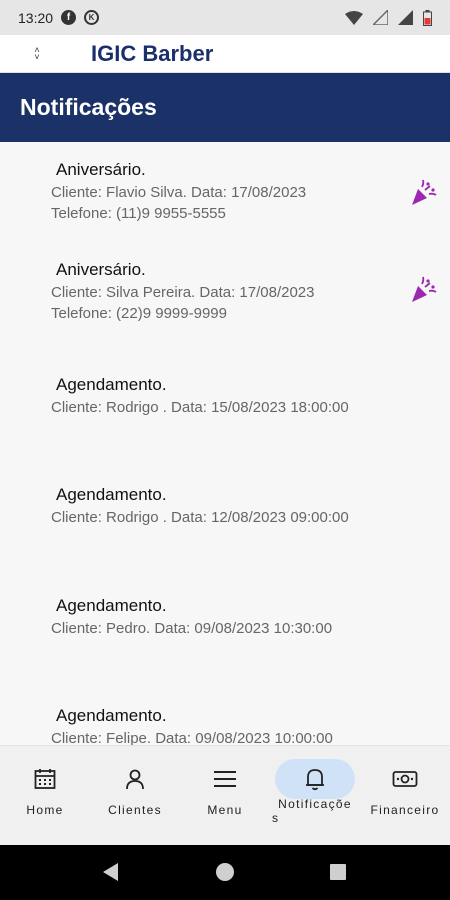 Image resolution: width=450 pixels, height=900 pixels. I want to click on app-title: IGIC Barber, so click(152, 53).